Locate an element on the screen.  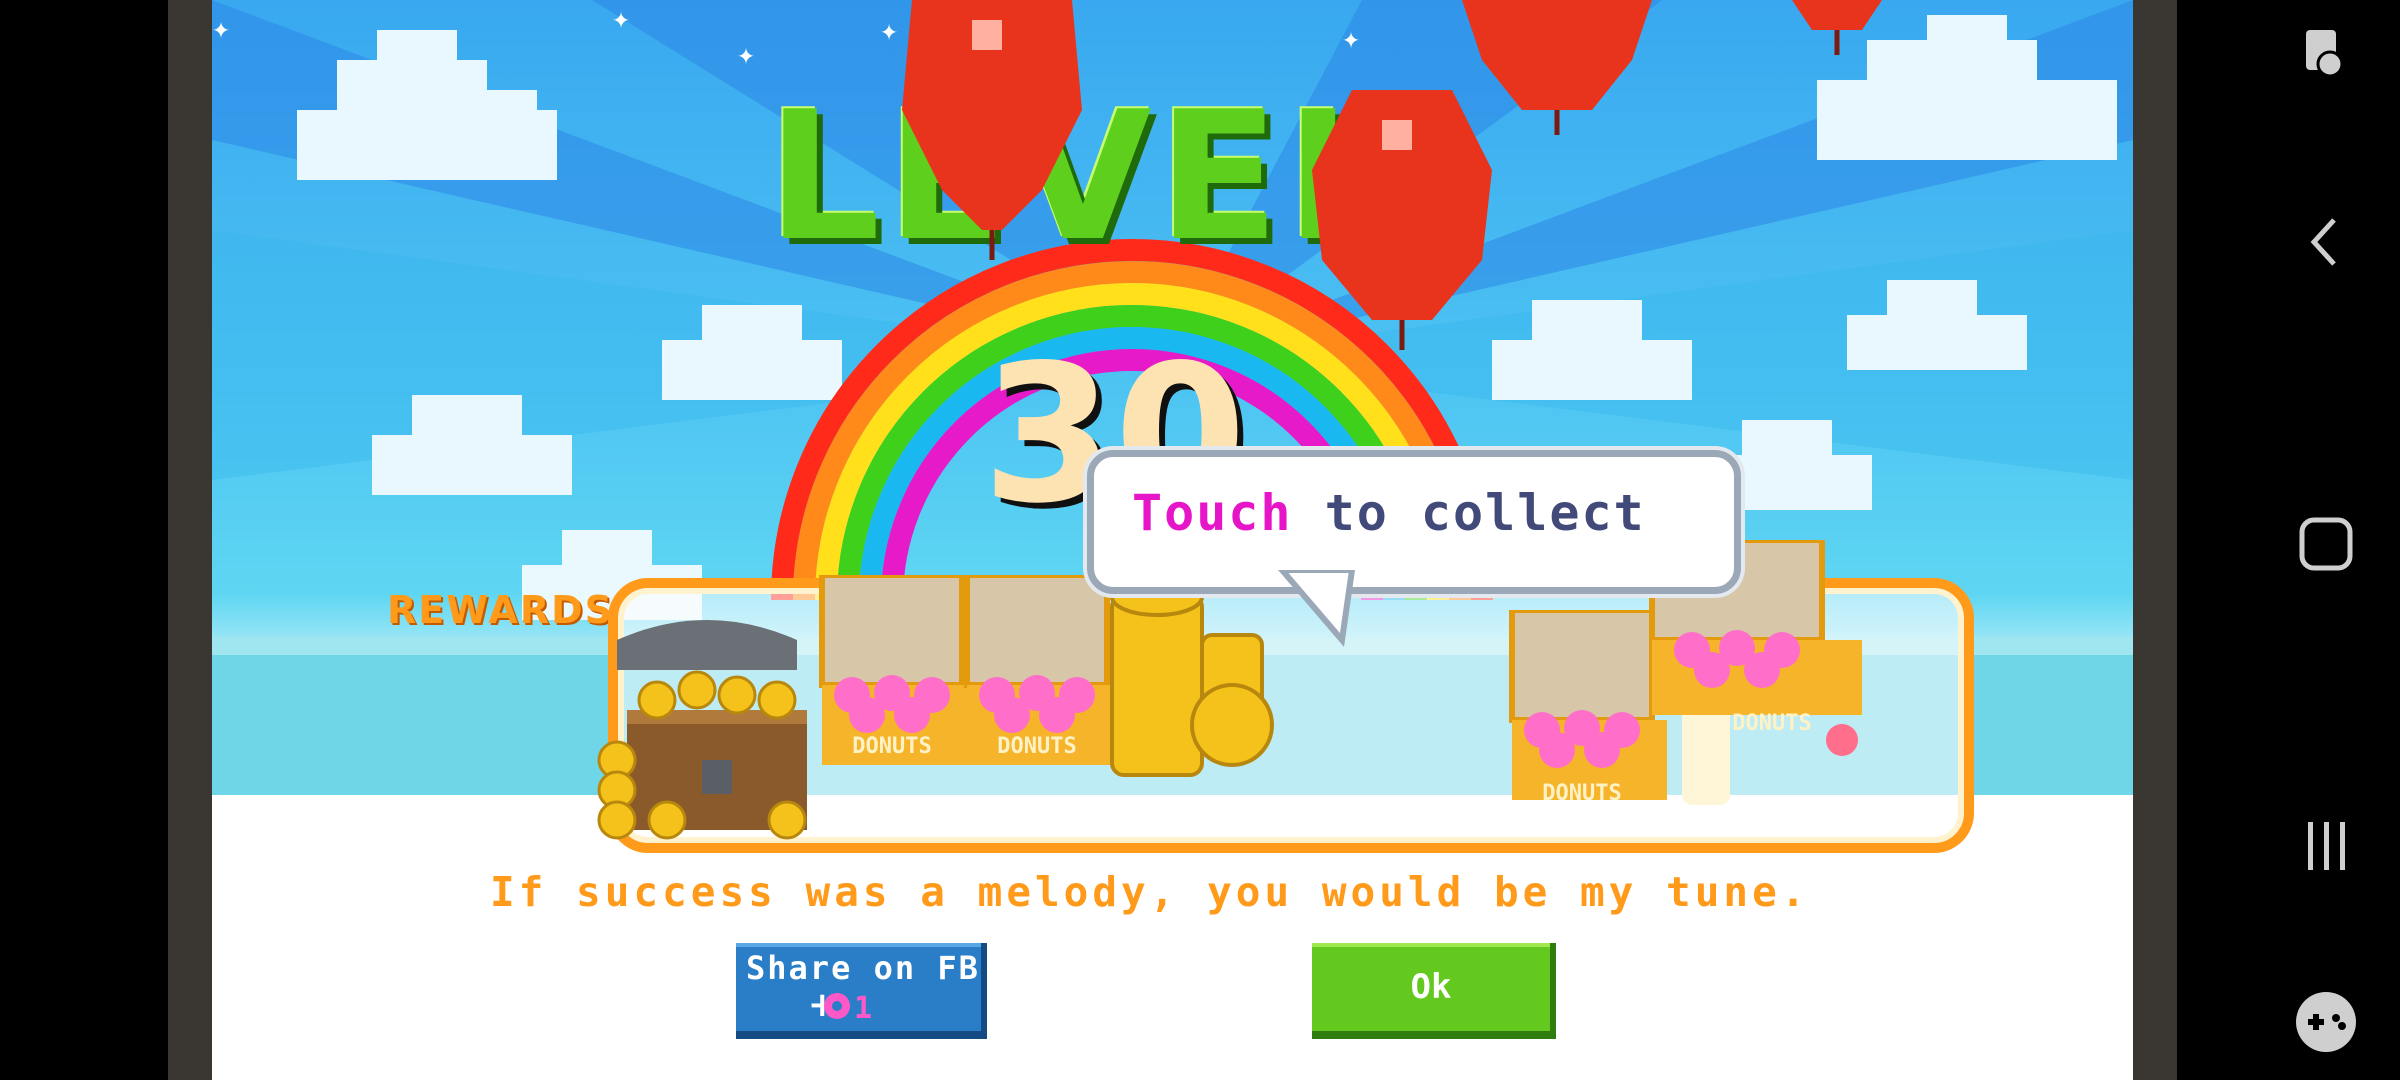
share-on-fb-button: Share on FB + 1 is located at coordinates (861, 991).